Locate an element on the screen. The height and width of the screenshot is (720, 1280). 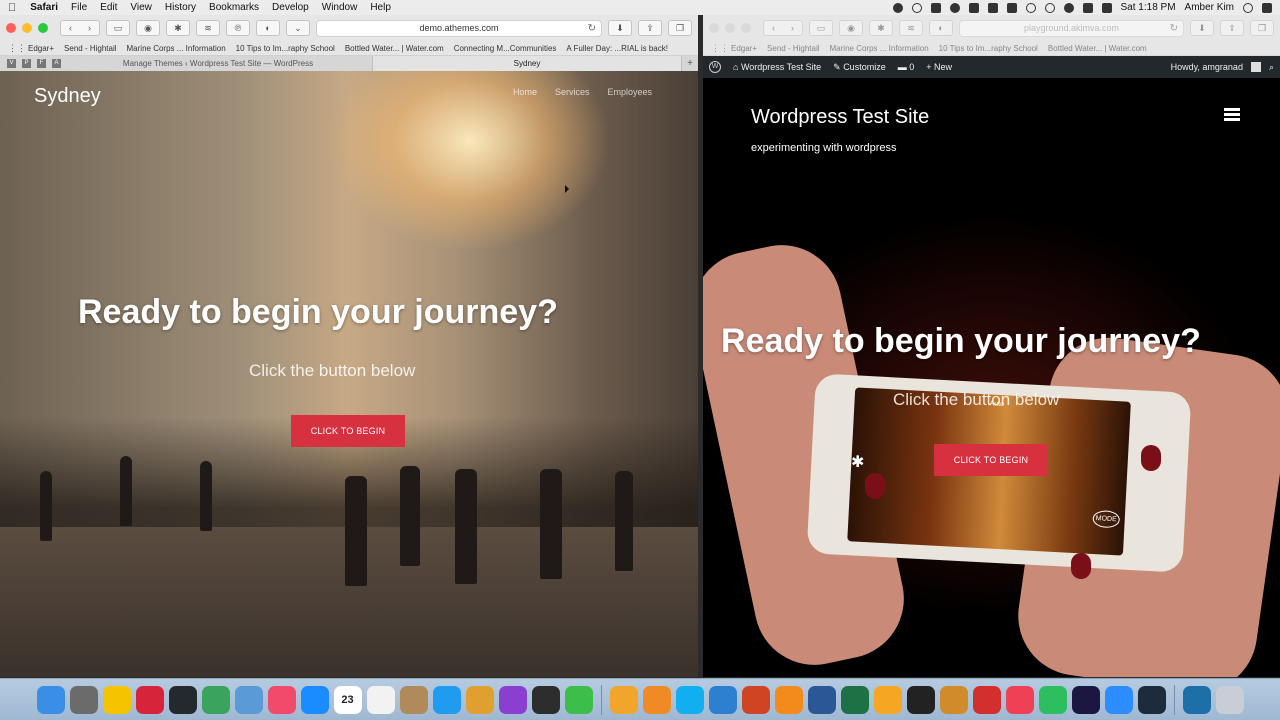
admin-new: + New is located at coordinates (939, 67).